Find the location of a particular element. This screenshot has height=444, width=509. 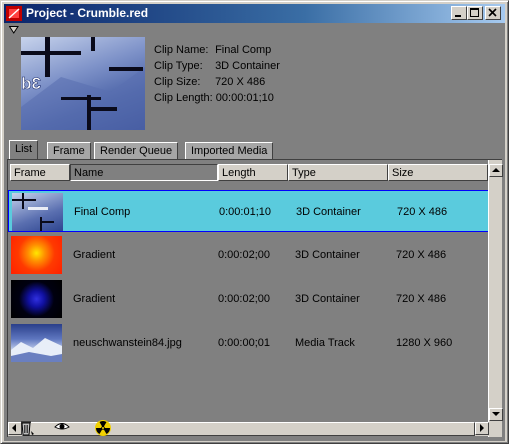

maximize-icon is located at coordinates (474, 12).